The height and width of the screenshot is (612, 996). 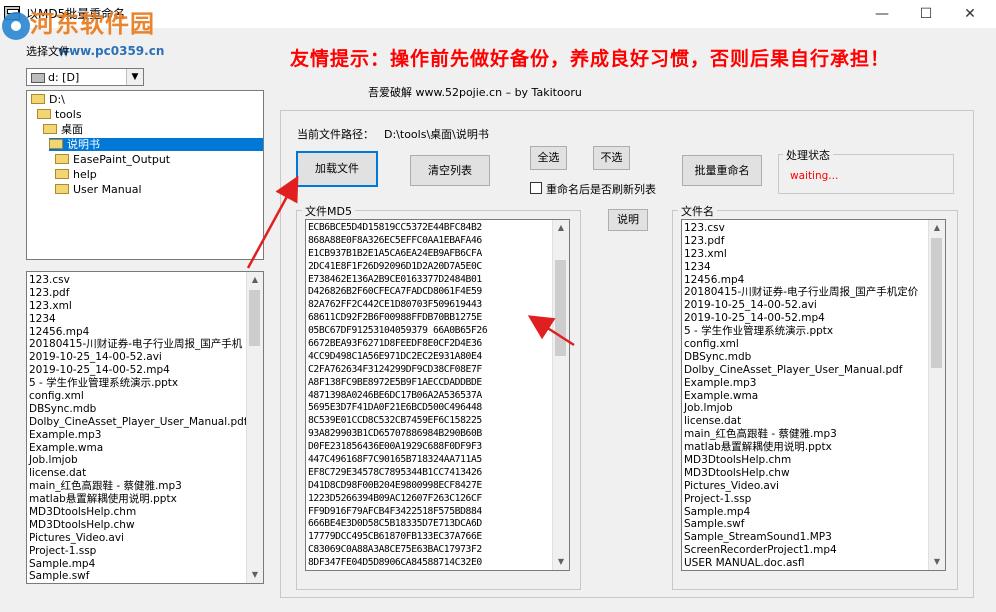 I want to click on list-item: Sample_StreamSound1.MP3, so click(x=801, y=537).